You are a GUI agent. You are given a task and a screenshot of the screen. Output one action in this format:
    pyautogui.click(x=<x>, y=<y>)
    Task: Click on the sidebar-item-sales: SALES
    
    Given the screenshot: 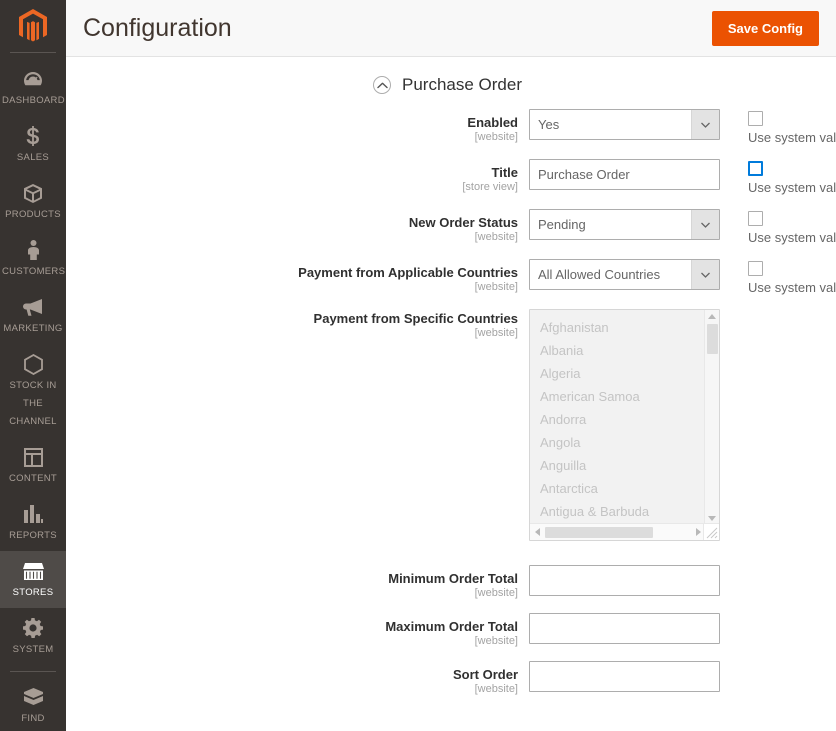 What is the action you would take?
    pyautogui.click(x=33, y=144)
    